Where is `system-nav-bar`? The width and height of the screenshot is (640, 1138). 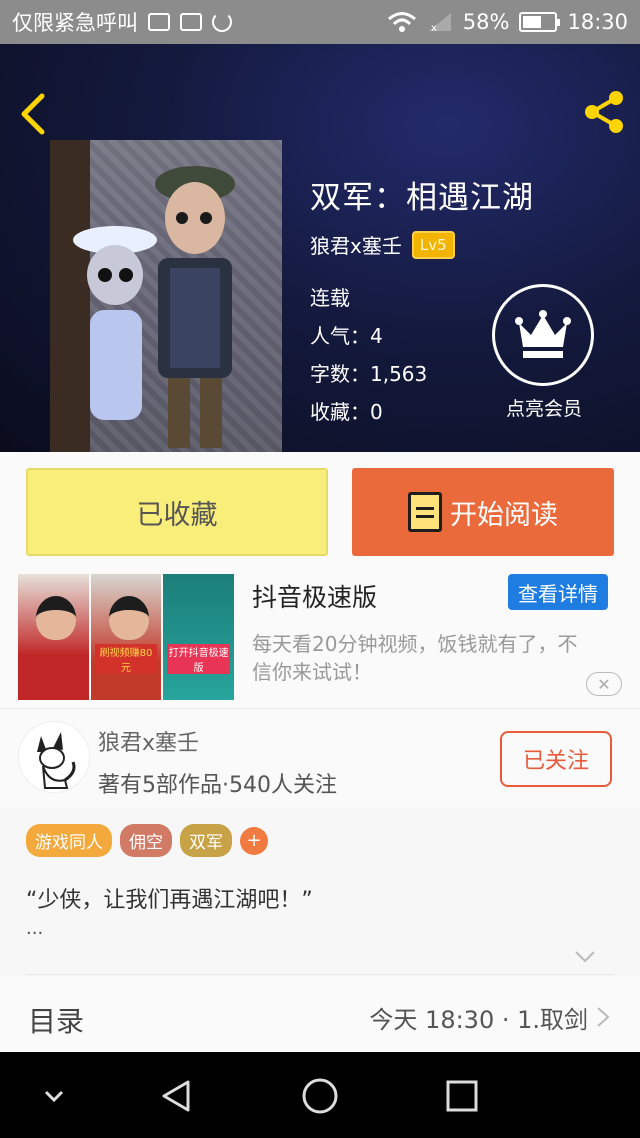 system-nav-bar is located at coordinates (320, 1095).